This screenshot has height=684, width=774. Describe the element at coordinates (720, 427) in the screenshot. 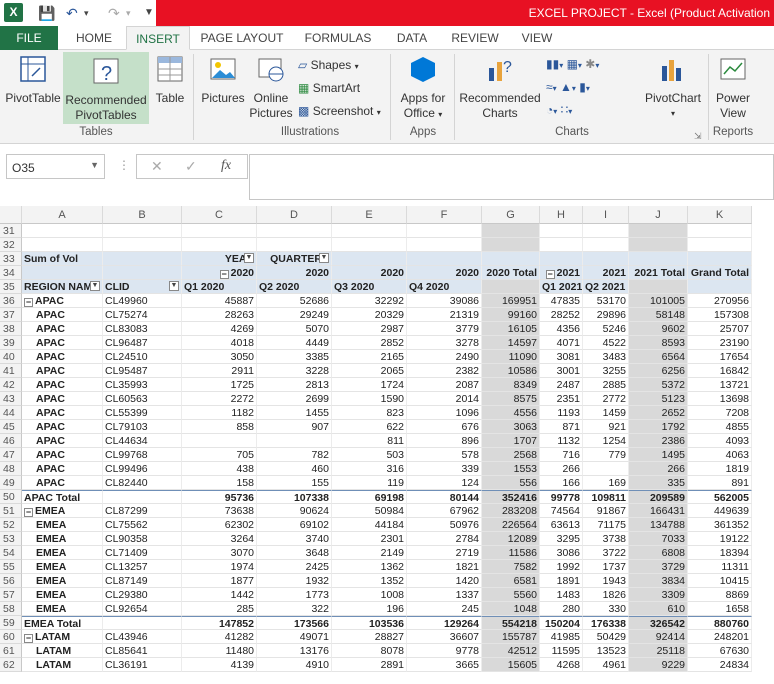

I see `cell: 4855` at that location.